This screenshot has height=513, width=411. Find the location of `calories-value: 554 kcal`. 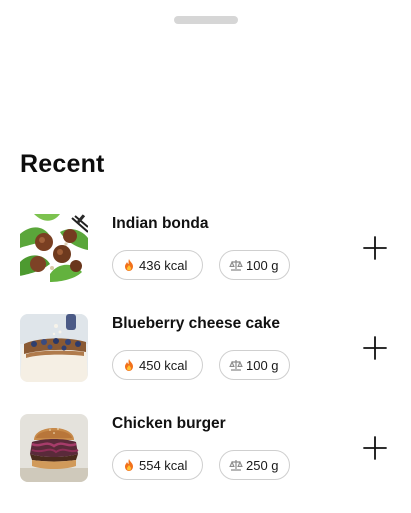

calories-value: 554 kcal is located at coordinates (163, 465).